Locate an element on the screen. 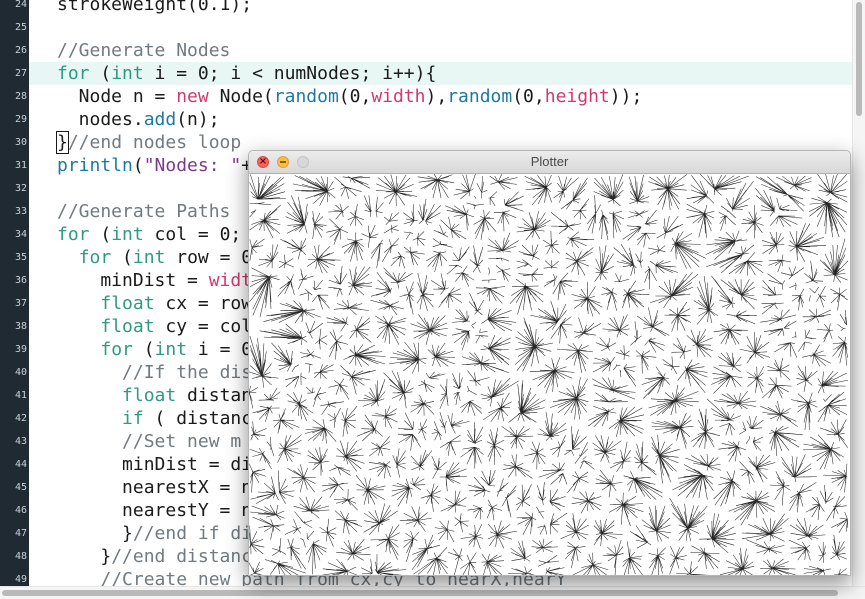  code-line: //Generate Nodes is located at coordinates (440, 50).